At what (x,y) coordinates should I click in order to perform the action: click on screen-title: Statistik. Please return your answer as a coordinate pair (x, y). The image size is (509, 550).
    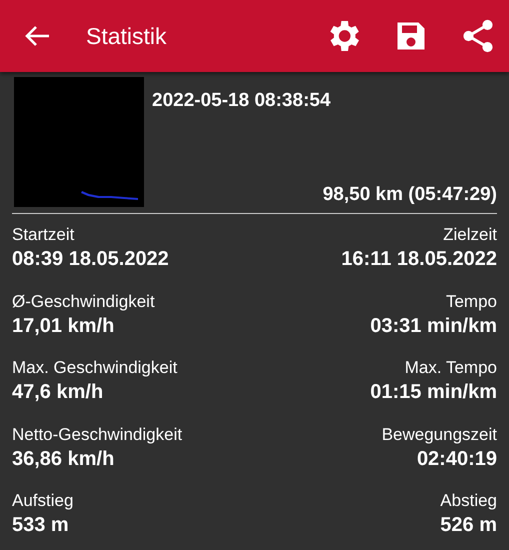
    Looking at the image, I should click on (126, 36).